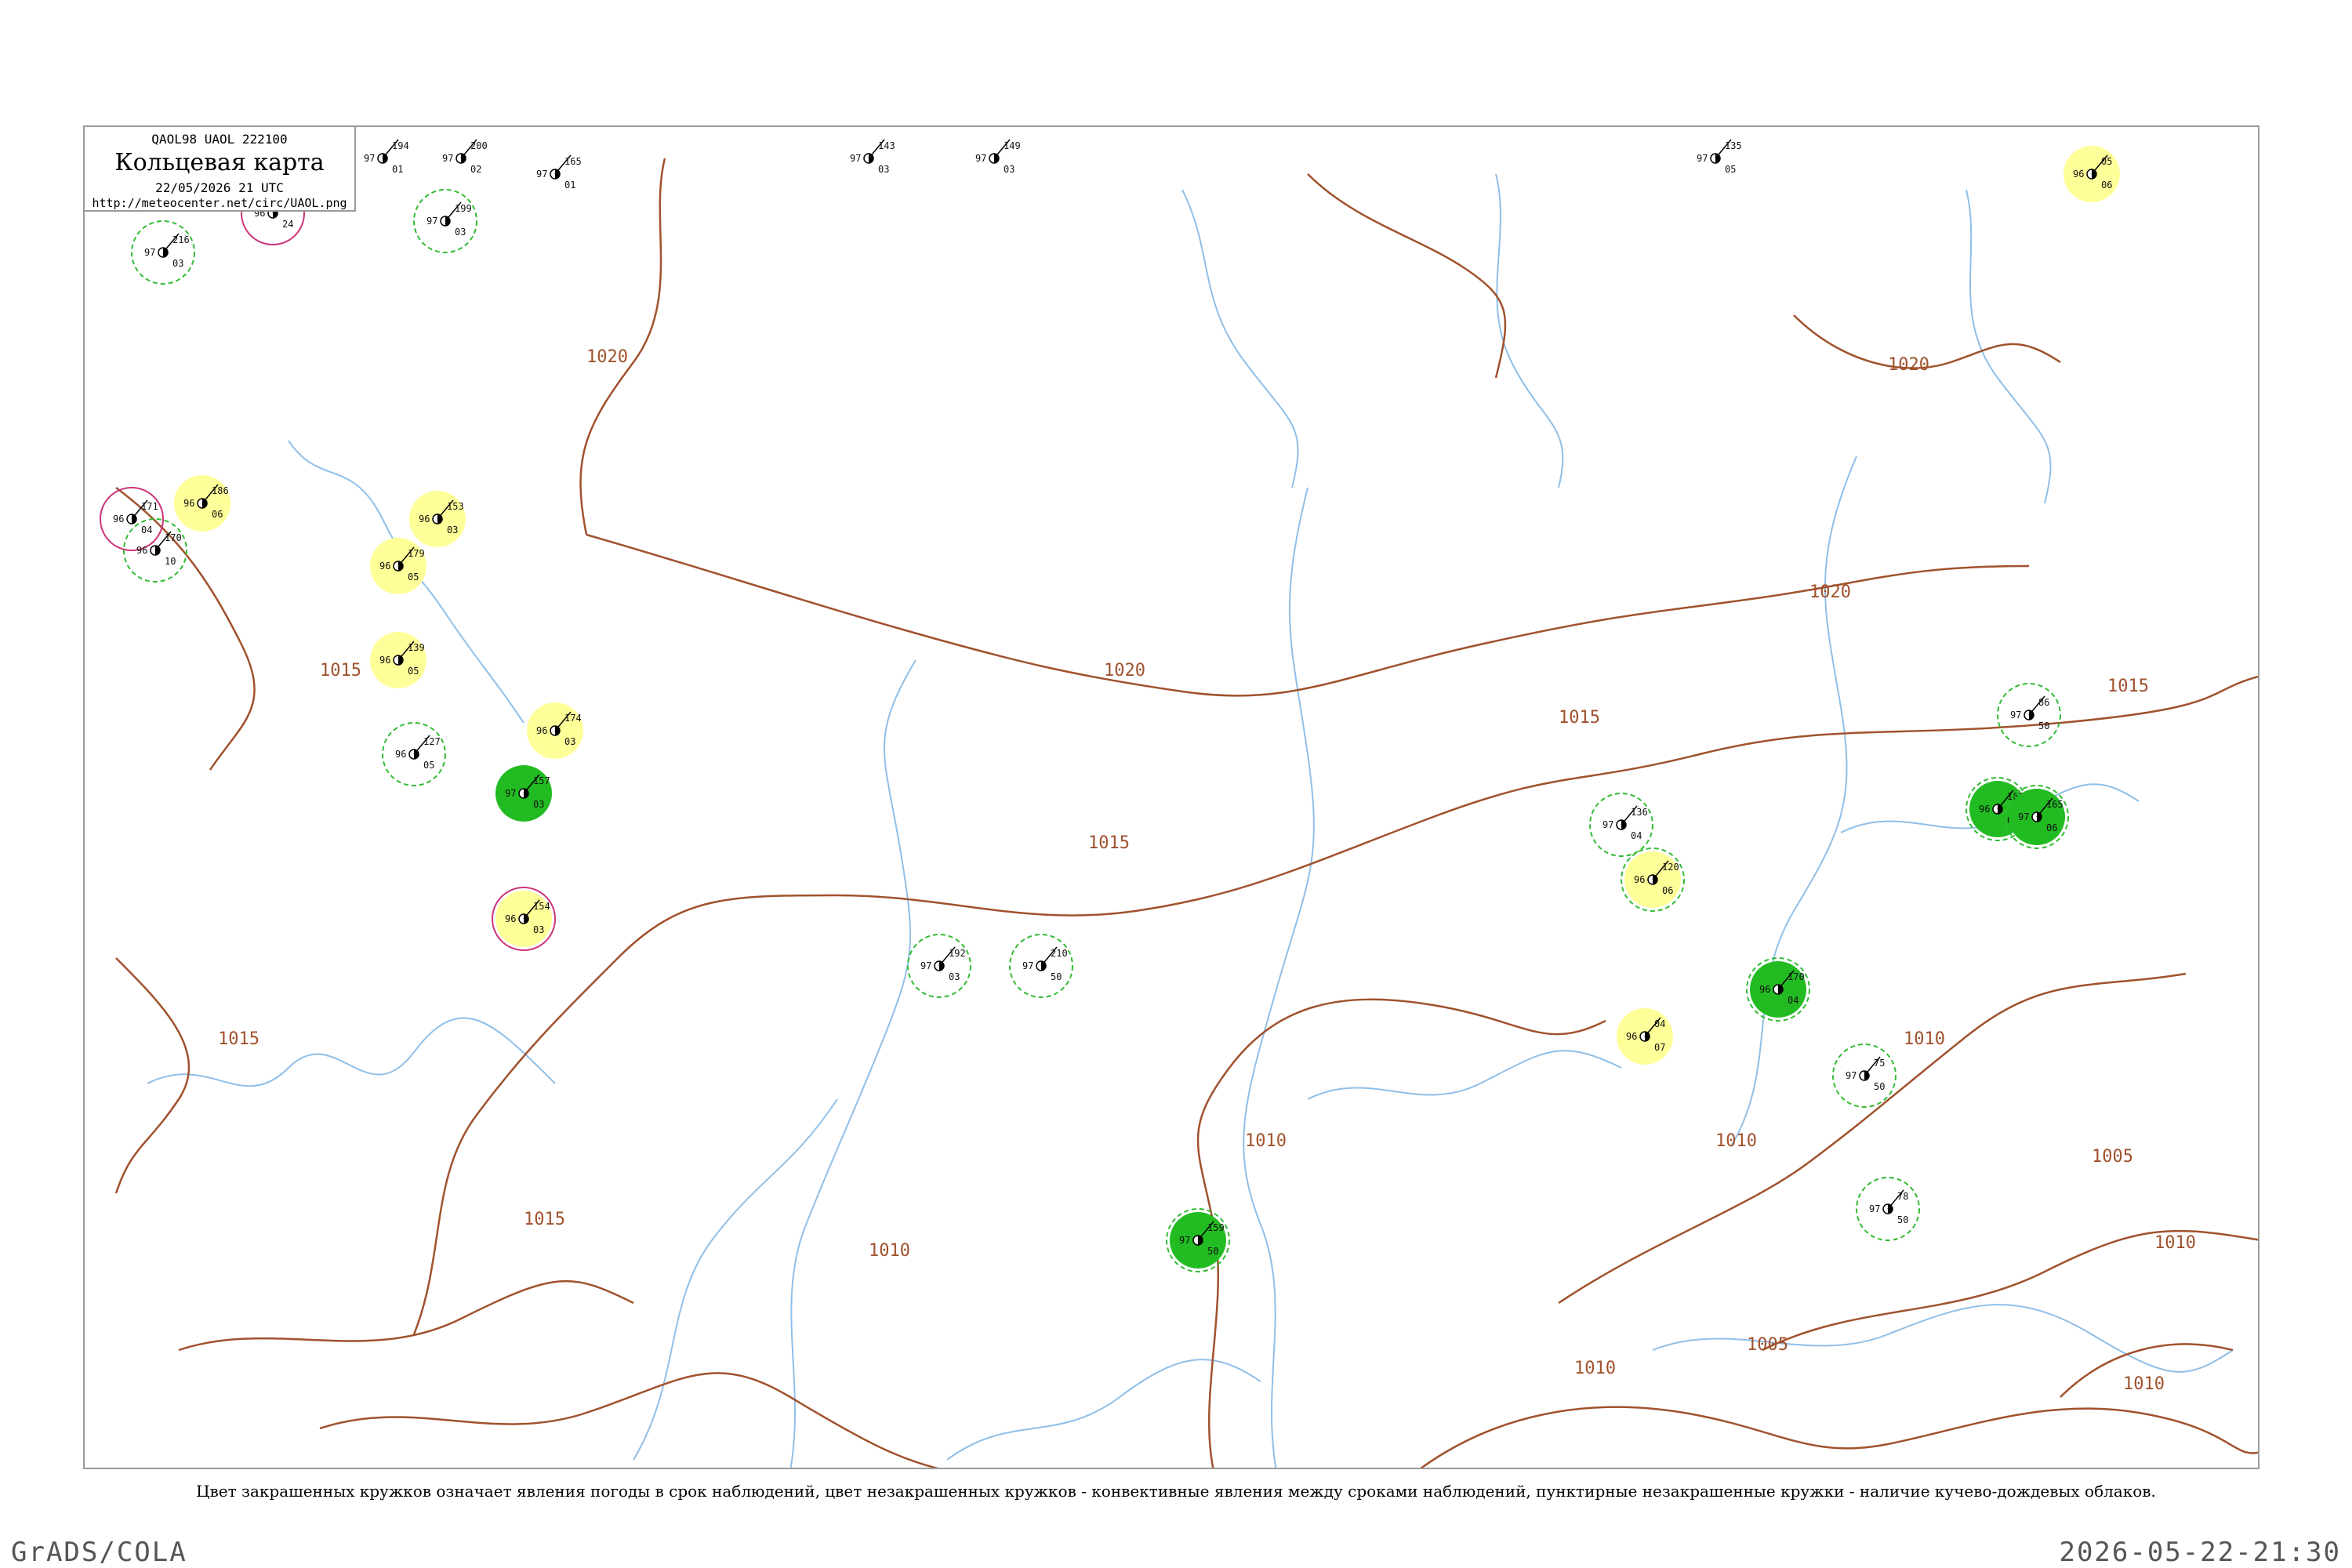 The image size is (2352, 1568). Describe the element at coordinates (1216, 1227) in the screenshot. I see `station-pressure: 159` at that location.